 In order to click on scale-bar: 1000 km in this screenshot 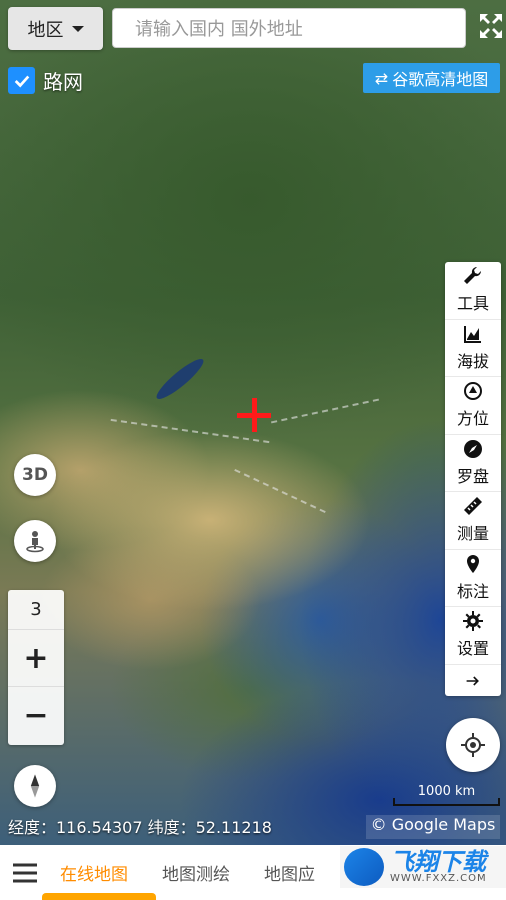, I will do `click(446, 795)`.